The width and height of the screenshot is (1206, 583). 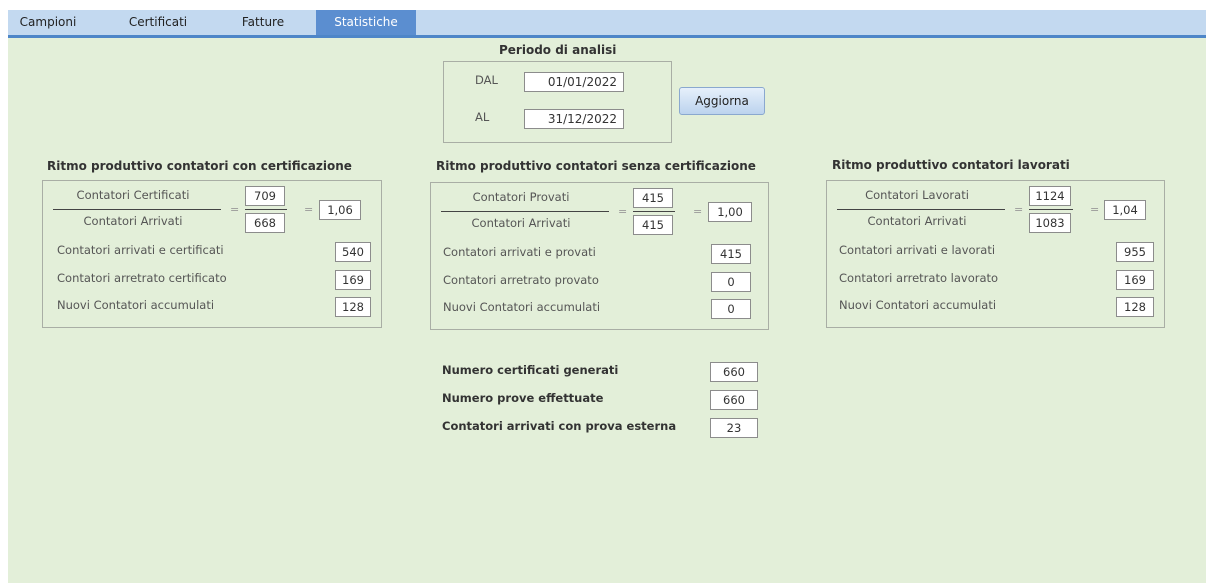 What do you see at coordinates (574, 82) in the screenshot?
I see `from-date-input: 01/01/2022` at bounding box center [574, 82].